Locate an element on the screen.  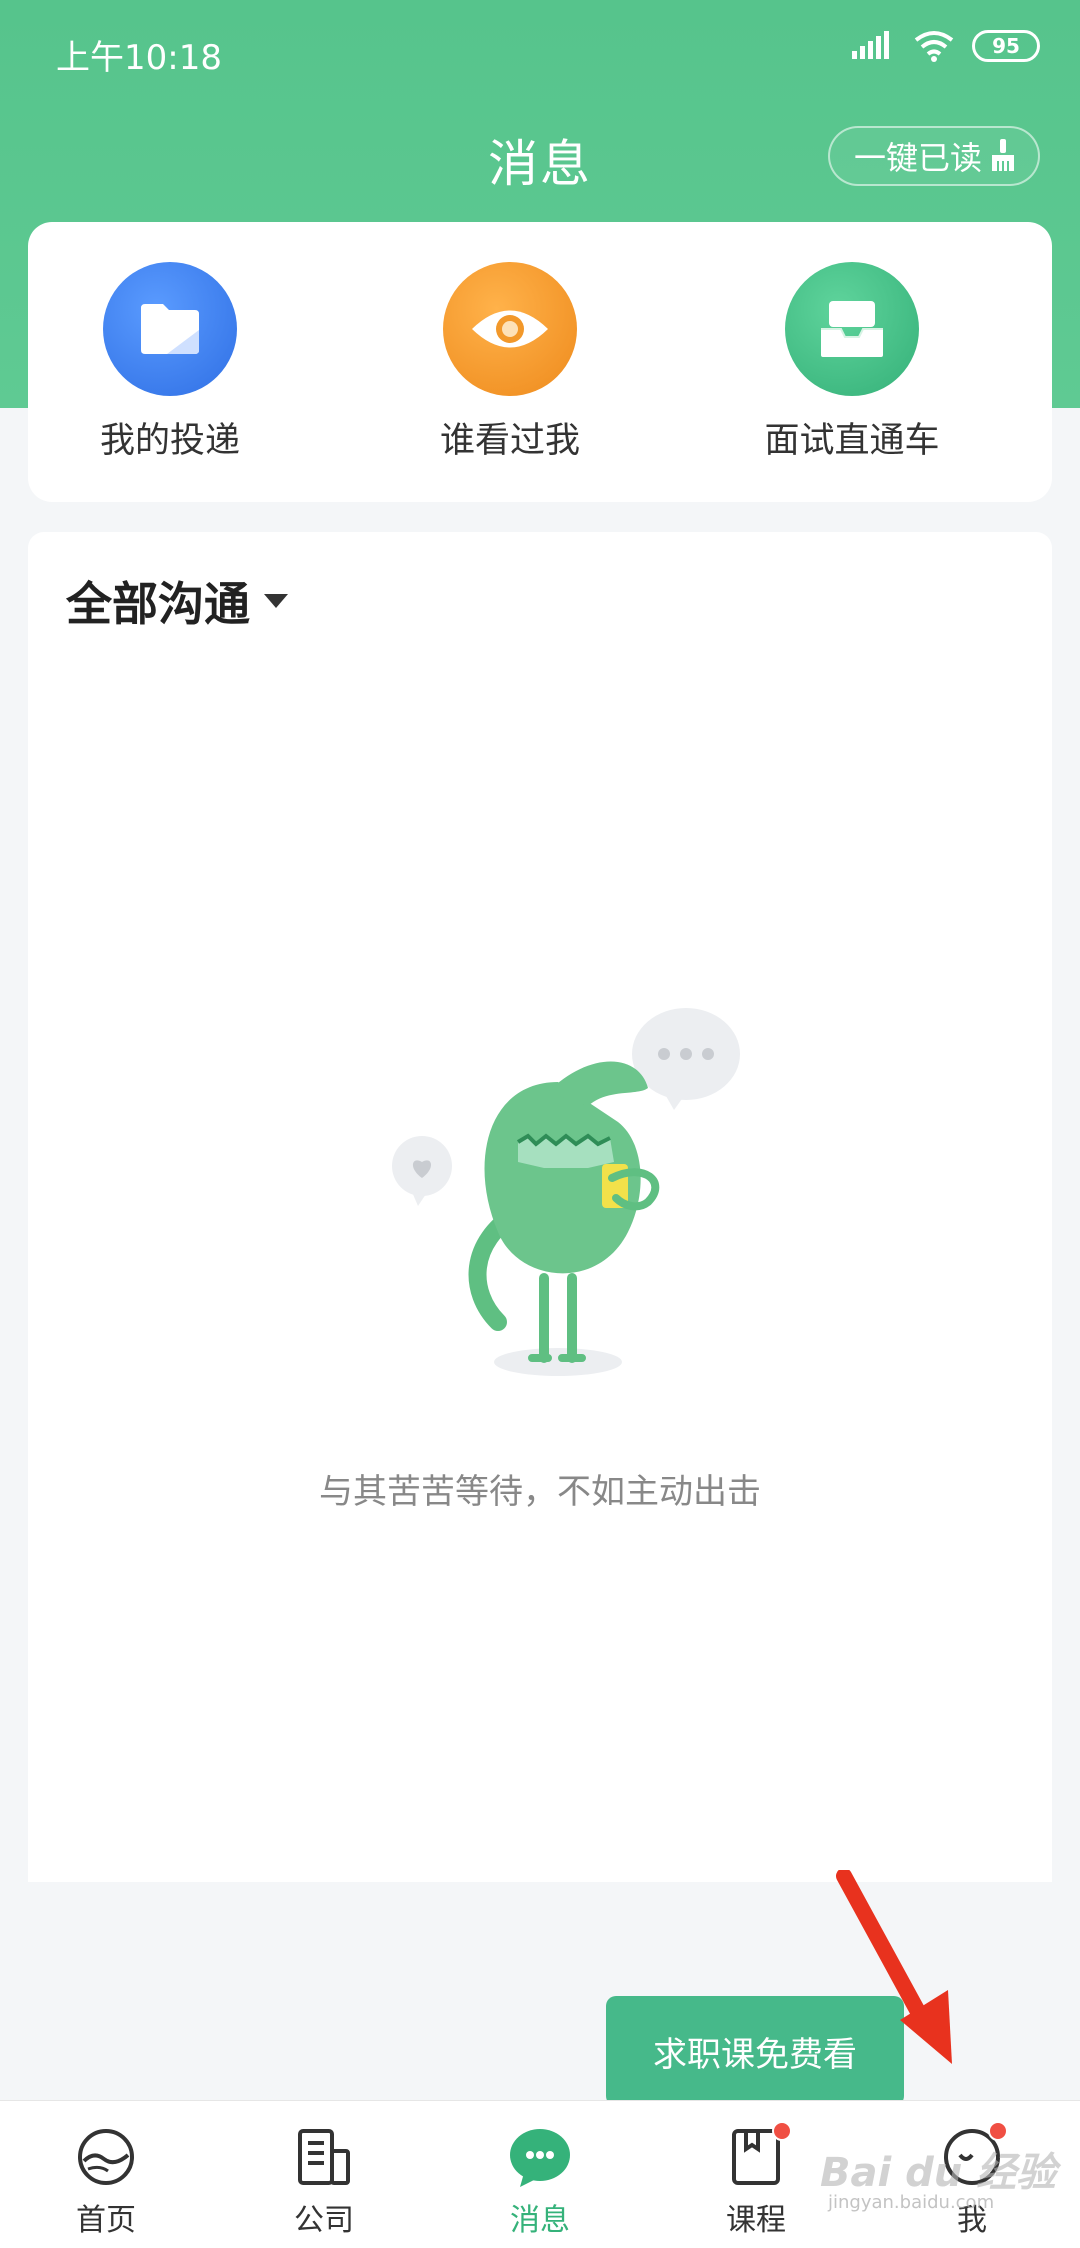
watermark-logo: Bai du 经验 is located at coordinates (938, 2173).